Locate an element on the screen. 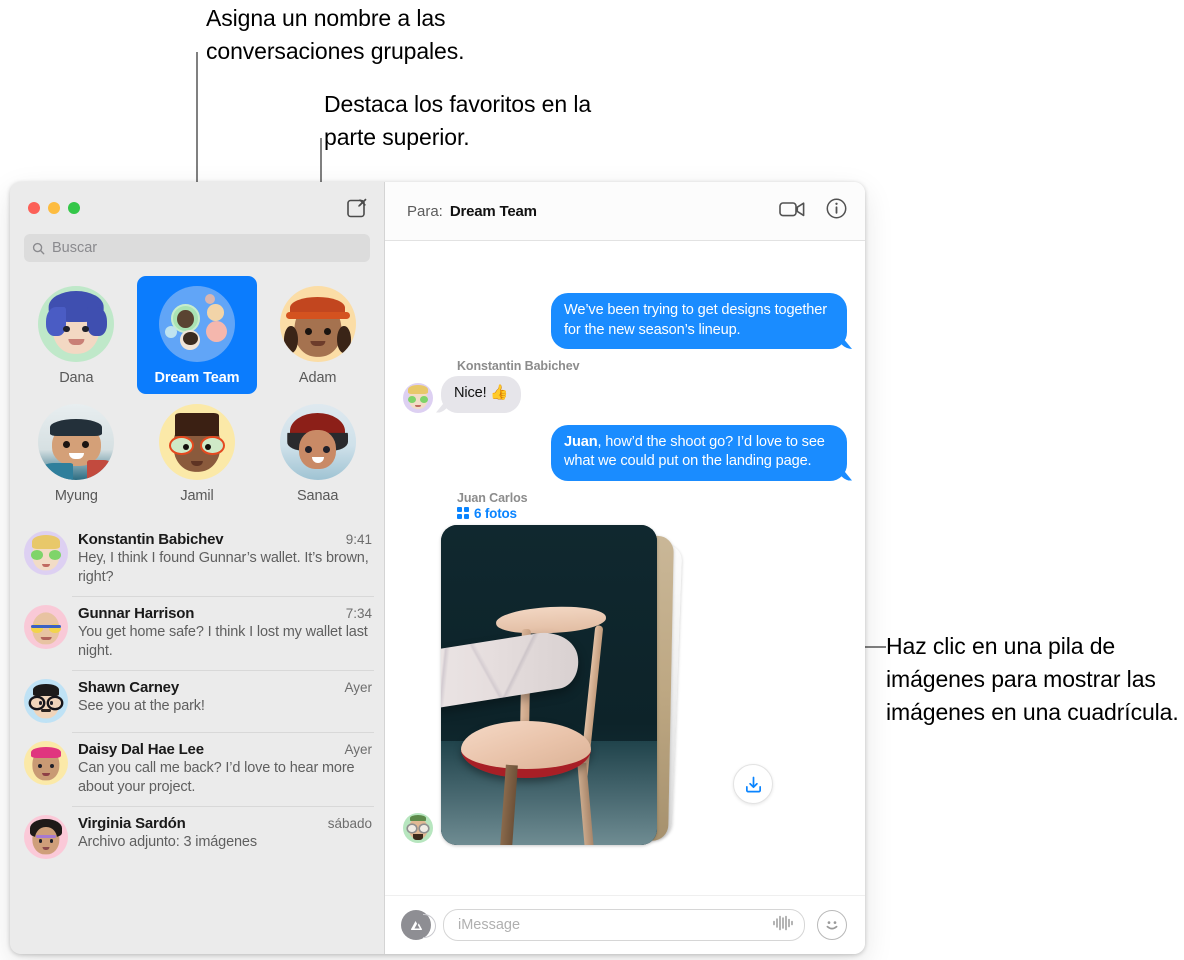 The height and width of the screenshot is (960, 1184). conversation-name: Shawn Carney is located at coordinates (128, 687).